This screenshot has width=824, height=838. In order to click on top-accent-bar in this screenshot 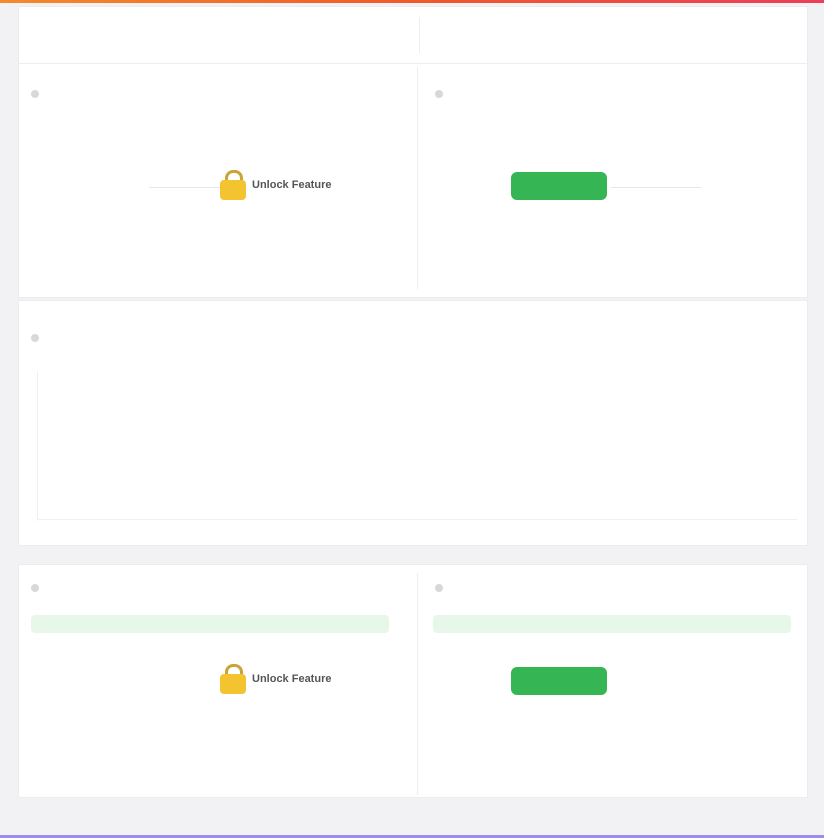, I will do `click(412, 1)`.